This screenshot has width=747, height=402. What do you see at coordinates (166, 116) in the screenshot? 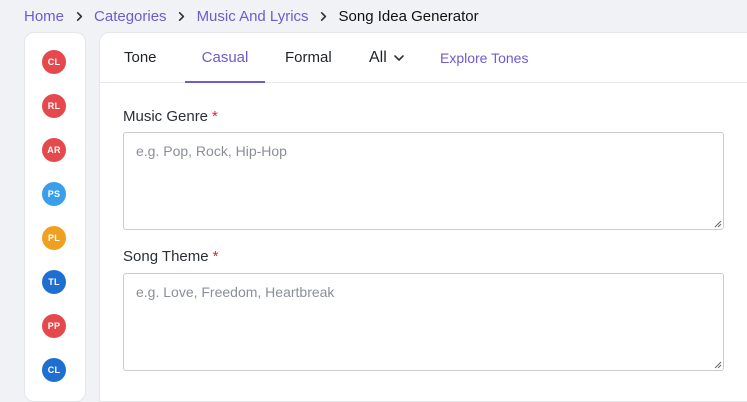
I see `music-genre-label-text: Music Genre` at bounding box center [166, 116].